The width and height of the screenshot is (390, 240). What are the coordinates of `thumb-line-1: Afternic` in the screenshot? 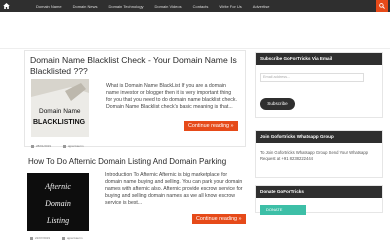 It's located at (57, 186).